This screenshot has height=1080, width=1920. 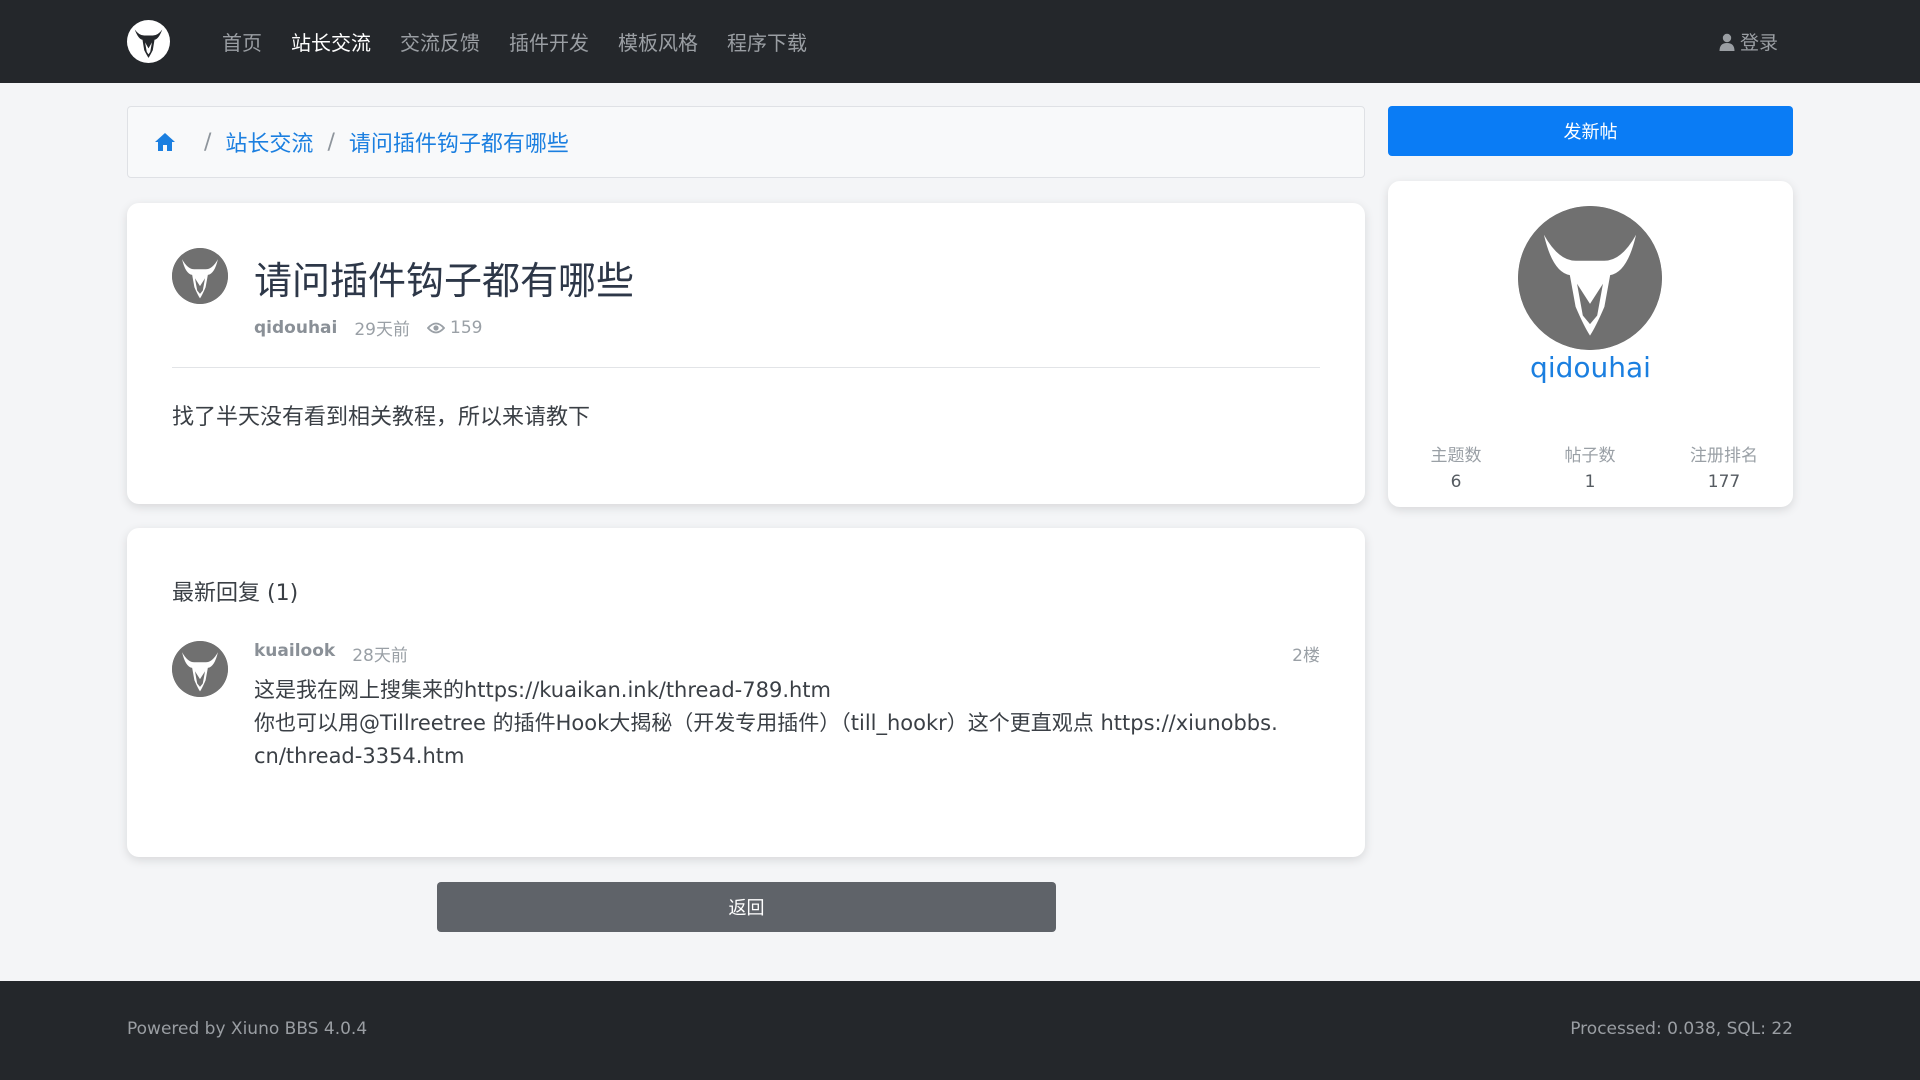 I want to click on bull-head-logo-icon, so click(x=148, y=41).